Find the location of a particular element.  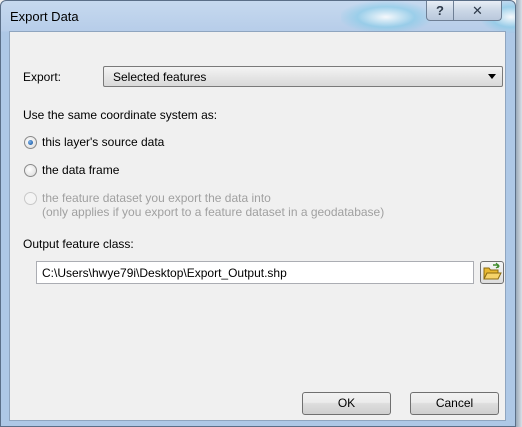

coordinate-system-heading: Use the same coordinate system as: is located at coordinates (120, 115).